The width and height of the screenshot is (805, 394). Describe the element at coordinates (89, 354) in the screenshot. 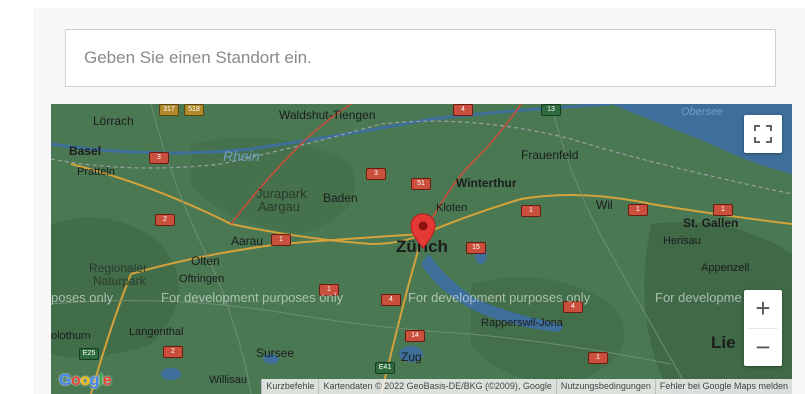

I see `road-shield: E25` at that location.